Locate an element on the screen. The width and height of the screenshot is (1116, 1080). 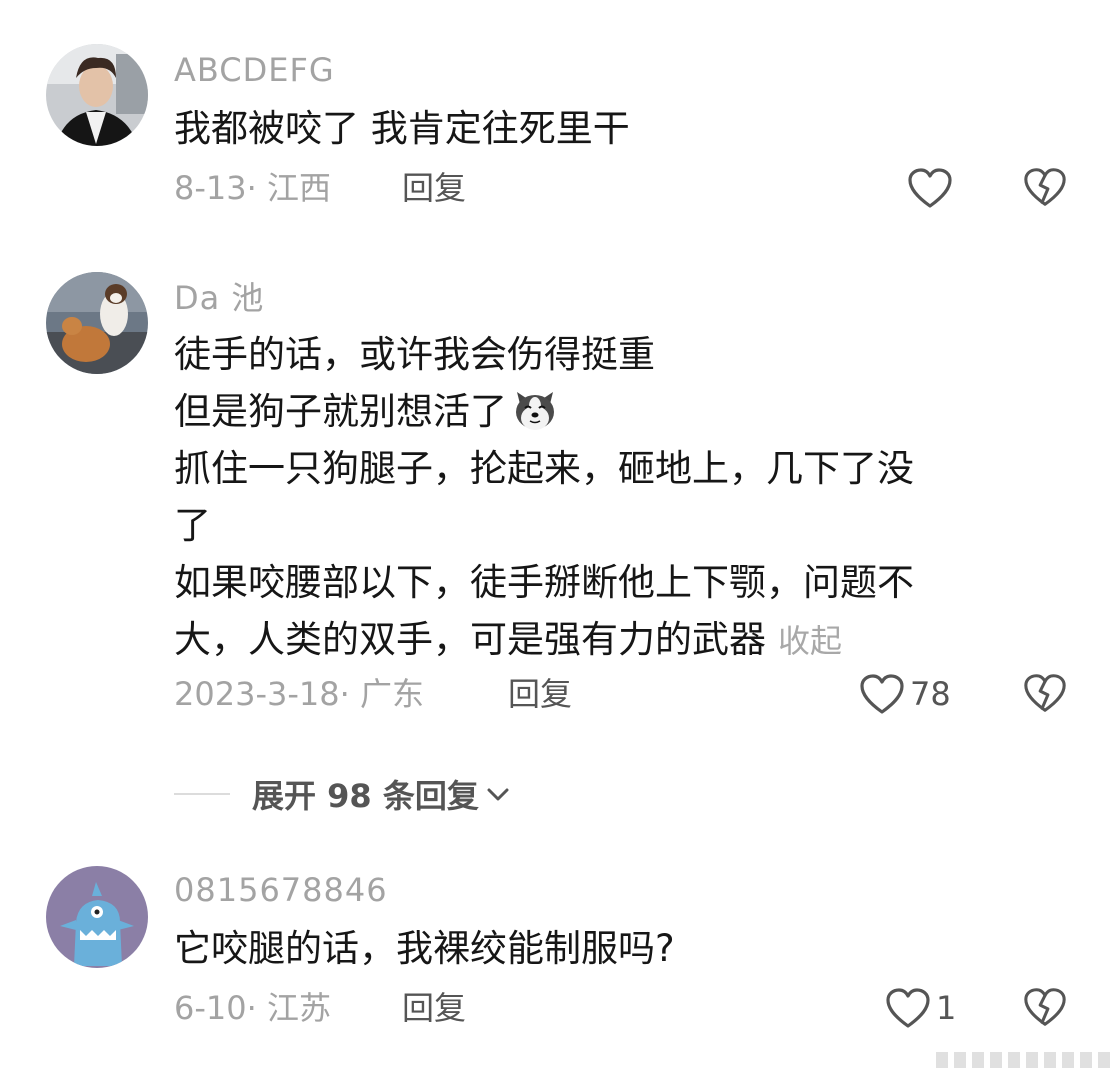
comment-username: ABCDEFG is located at coordinates (254, 70).